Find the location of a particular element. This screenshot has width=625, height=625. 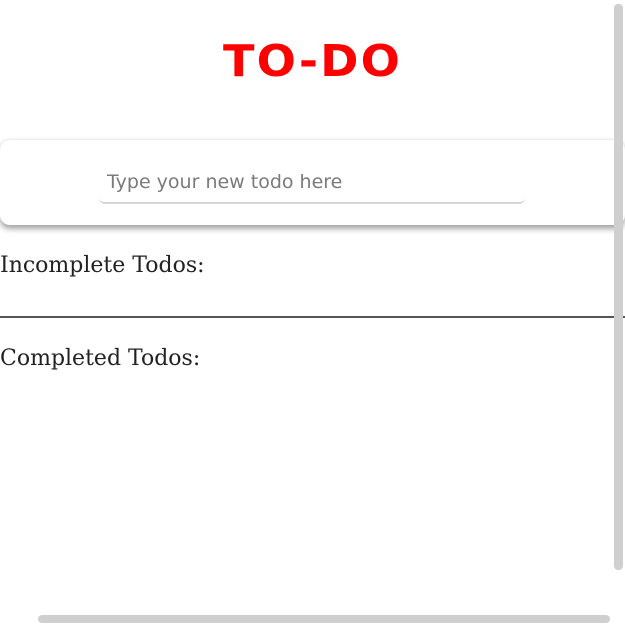

completed-todos-heading: Completed Todos: is located at coordinates (100, 358).